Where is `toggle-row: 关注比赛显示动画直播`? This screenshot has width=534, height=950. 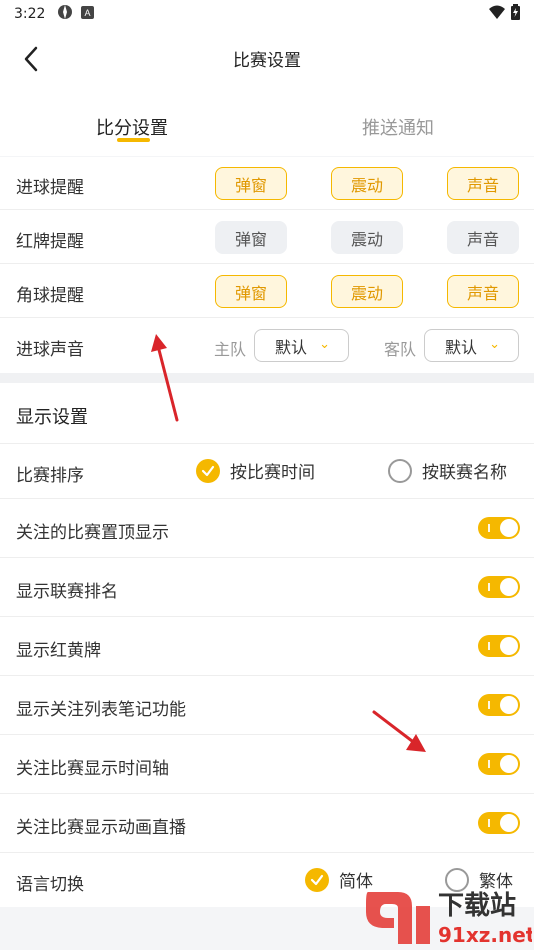
toggle-row: 关注比赛显示动画直播 is located at coordinates (267, 822).